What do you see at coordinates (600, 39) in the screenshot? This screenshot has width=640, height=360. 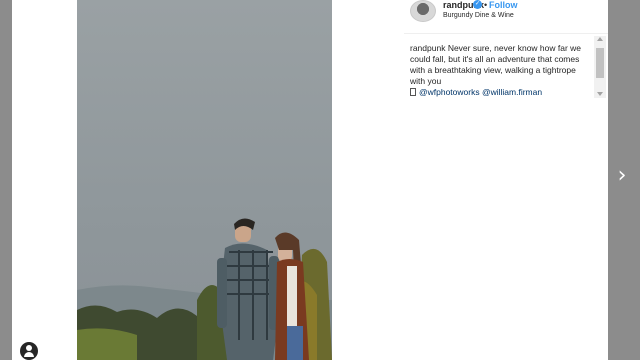 I see `scroll-up-arrow-icon` at bounding box center [600, 39].